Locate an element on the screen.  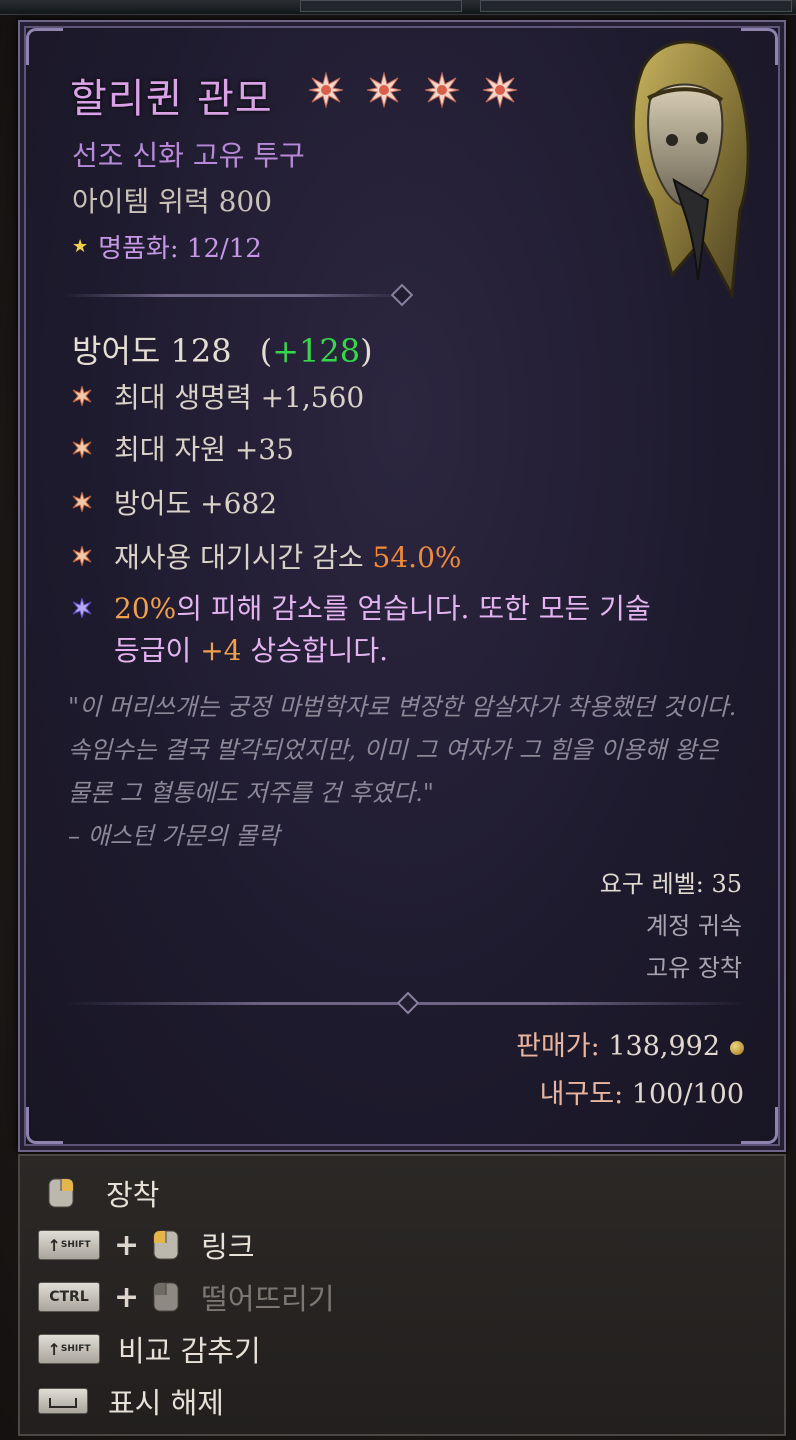
space-key-icon is located at coordinates (63, 1401).